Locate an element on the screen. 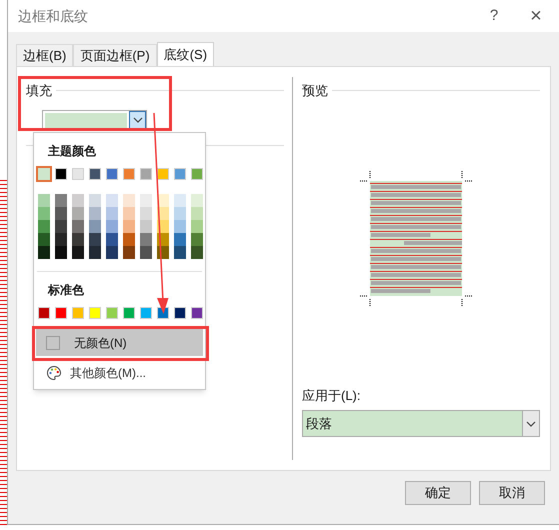 Image resolution: width=559 pixels, height=530 pixels. dialog-button: 取消 is located at coordinates (512, 493).